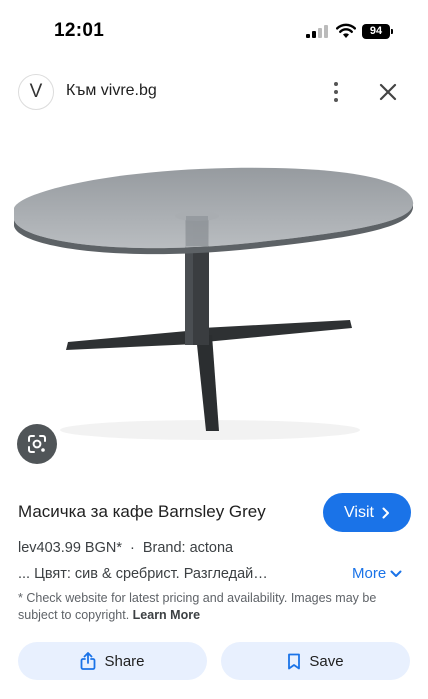 This screenshot has height=699, width=428. What do you see at coordinates (346, 30) in the screenshot?
I see `wifi-icon` at bounding box center [346, 30].